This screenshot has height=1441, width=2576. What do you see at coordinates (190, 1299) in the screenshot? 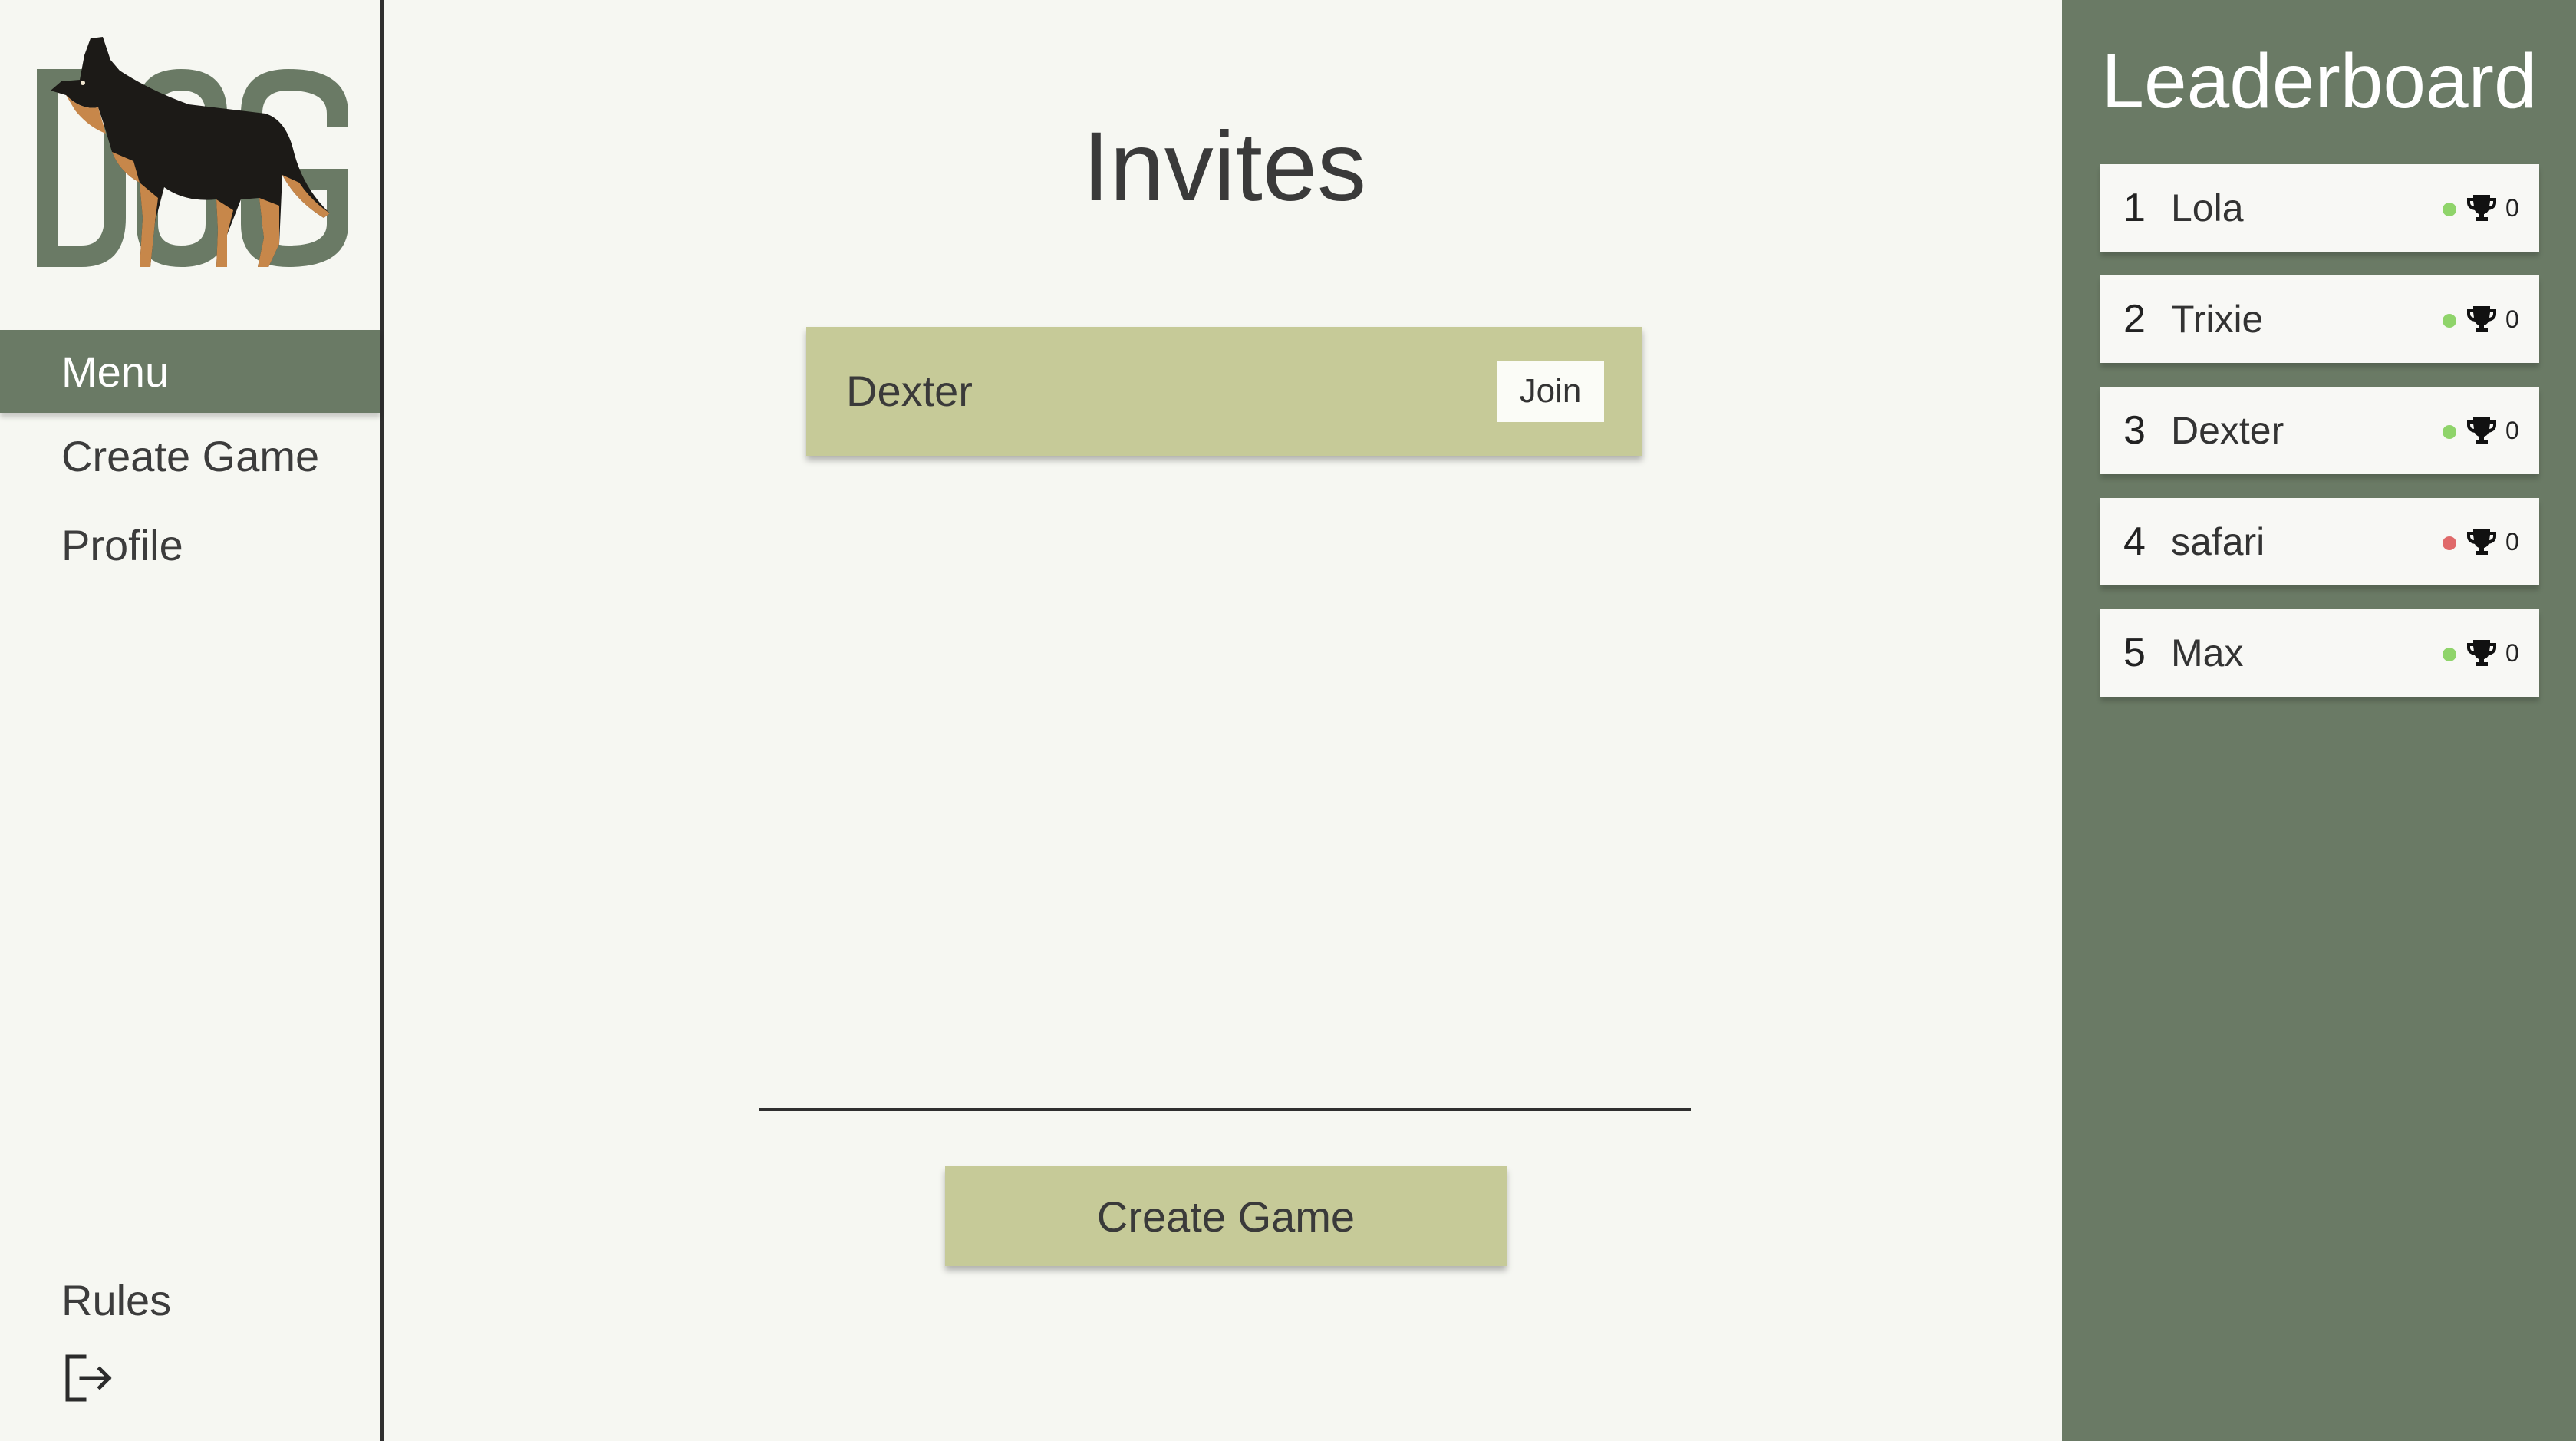
I see `sidebar-item-rules: Rules` at bounding box center [190, 1299].